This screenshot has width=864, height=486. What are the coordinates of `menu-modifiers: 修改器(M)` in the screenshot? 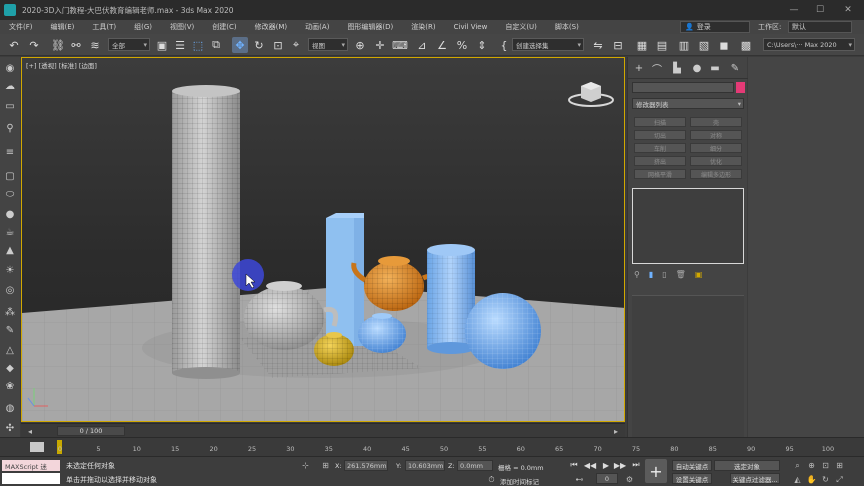 It's located at (271, 27).